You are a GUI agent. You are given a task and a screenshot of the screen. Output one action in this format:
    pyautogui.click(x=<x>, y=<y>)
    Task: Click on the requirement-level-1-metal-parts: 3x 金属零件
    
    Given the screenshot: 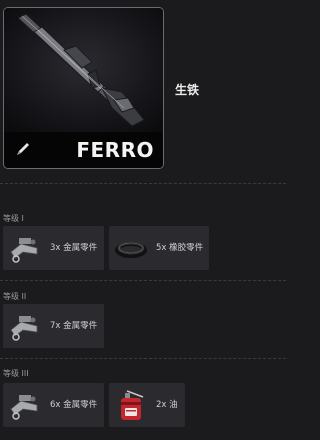 What is the action you would take?
    pyautogui.click(x=53, y=248)
    